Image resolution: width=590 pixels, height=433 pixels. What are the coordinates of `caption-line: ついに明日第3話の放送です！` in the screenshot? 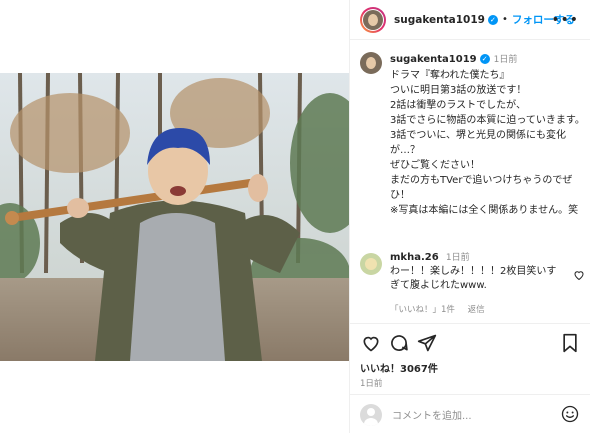 It's located at (458, 90).